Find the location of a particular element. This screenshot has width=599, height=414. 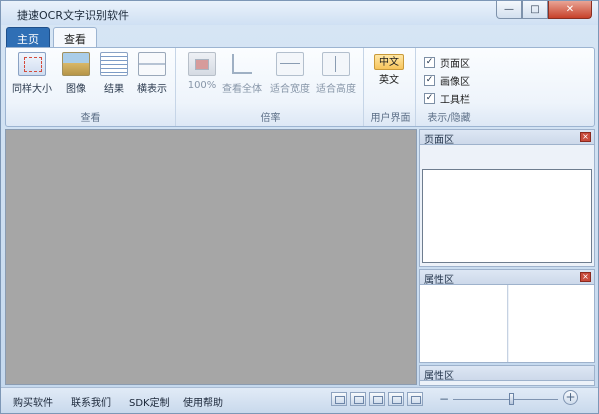

image-icon is located at coordinates (76, 64).